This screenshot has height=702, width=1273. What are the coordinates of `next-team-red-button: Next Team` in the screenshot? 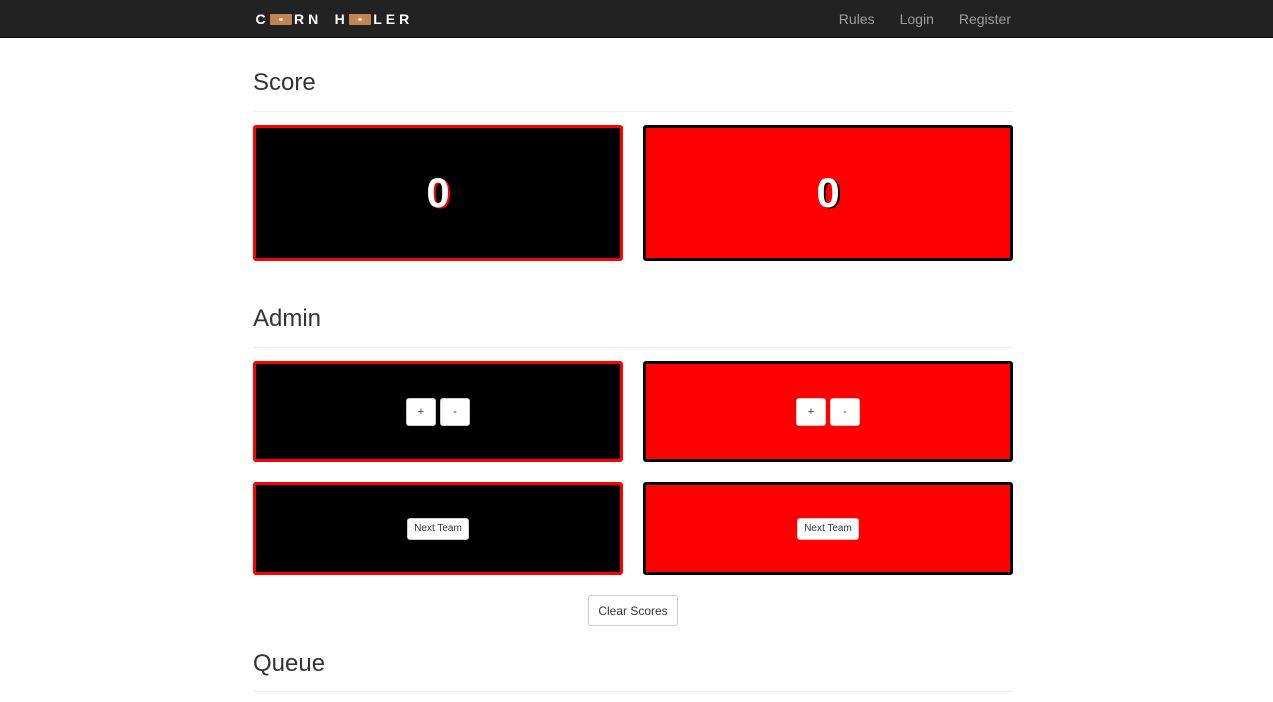 It's located at (828, 528).